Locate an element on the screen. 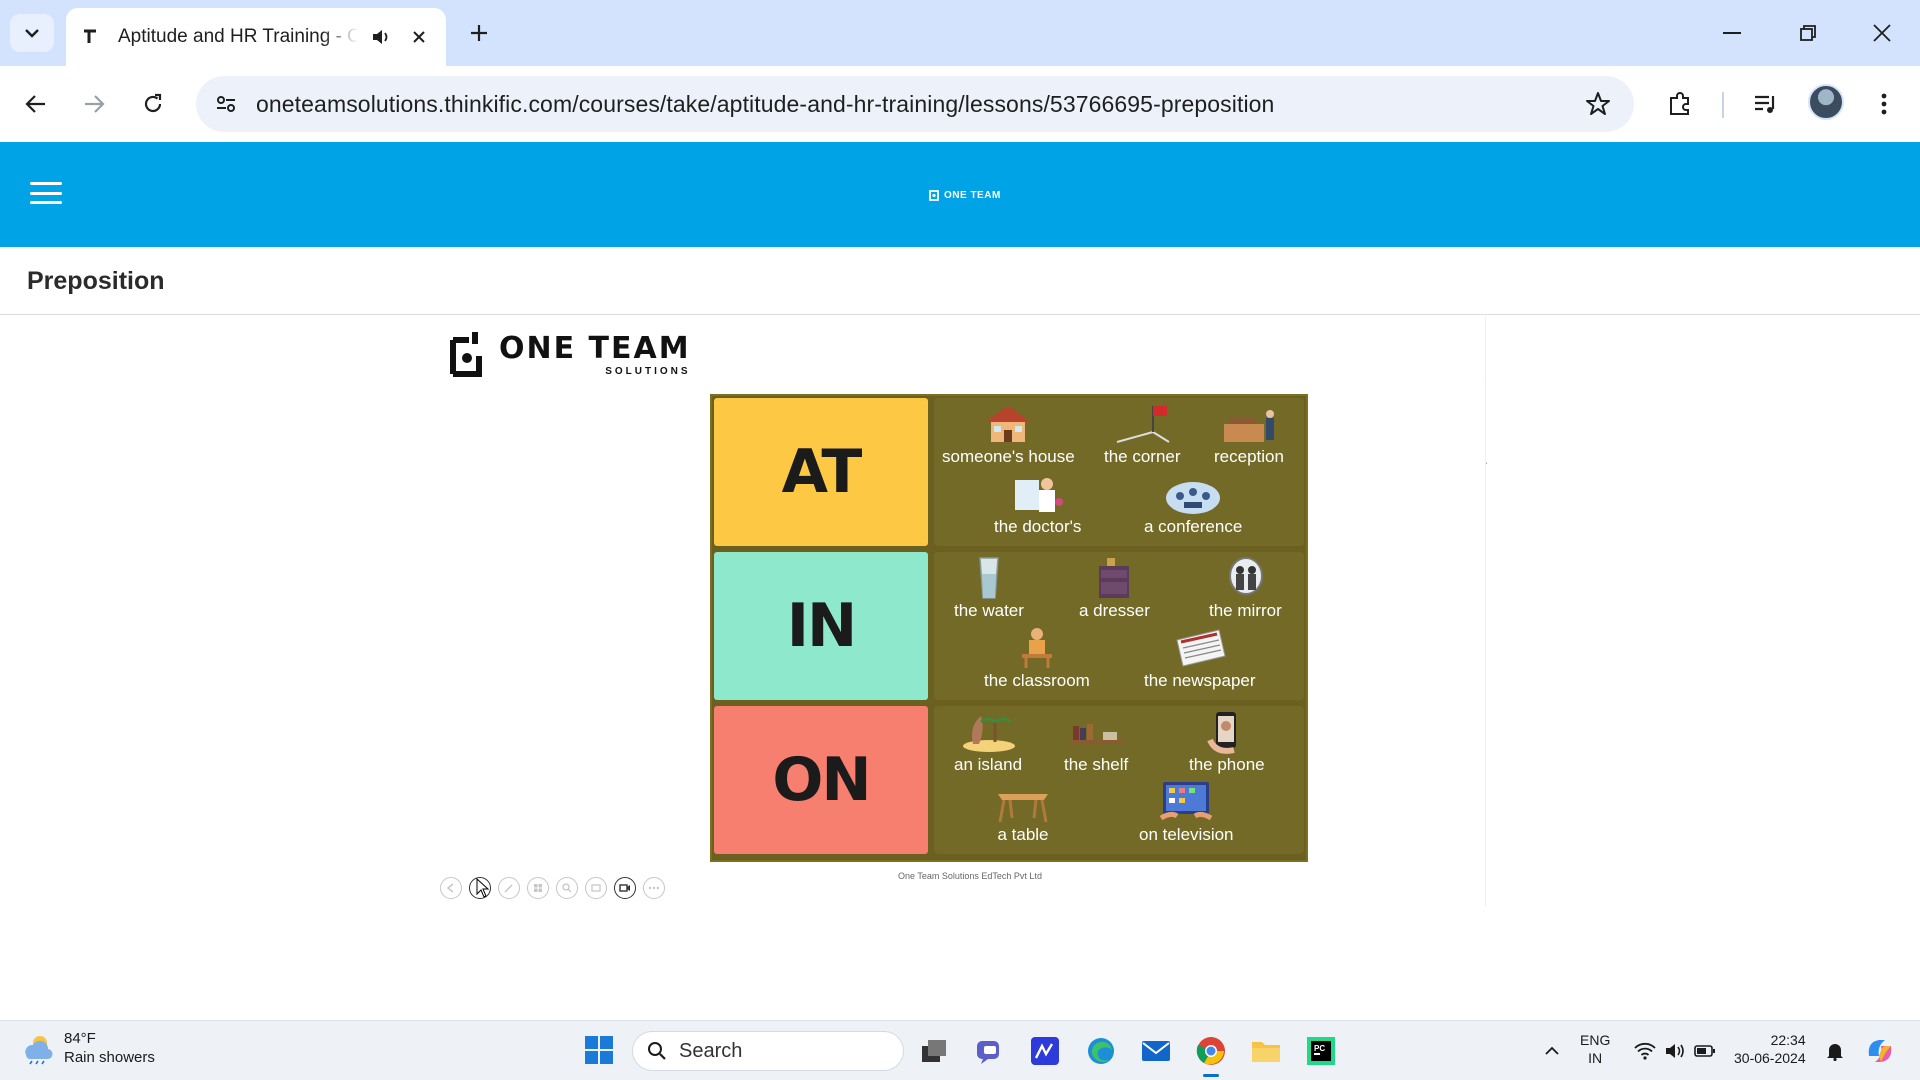 This screenshot has width=1920, height=1080. close-tab-icon is located at coordinates (419, 37).